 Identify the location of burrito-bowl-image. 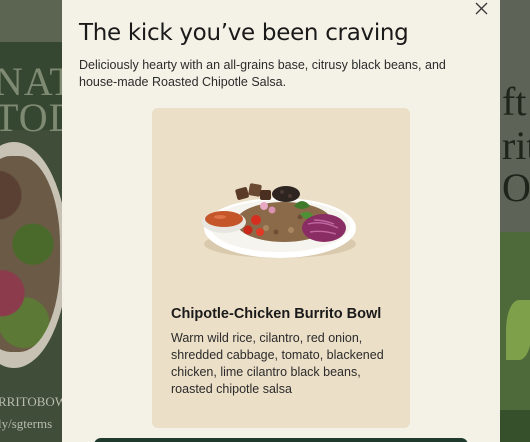
(279, 220).